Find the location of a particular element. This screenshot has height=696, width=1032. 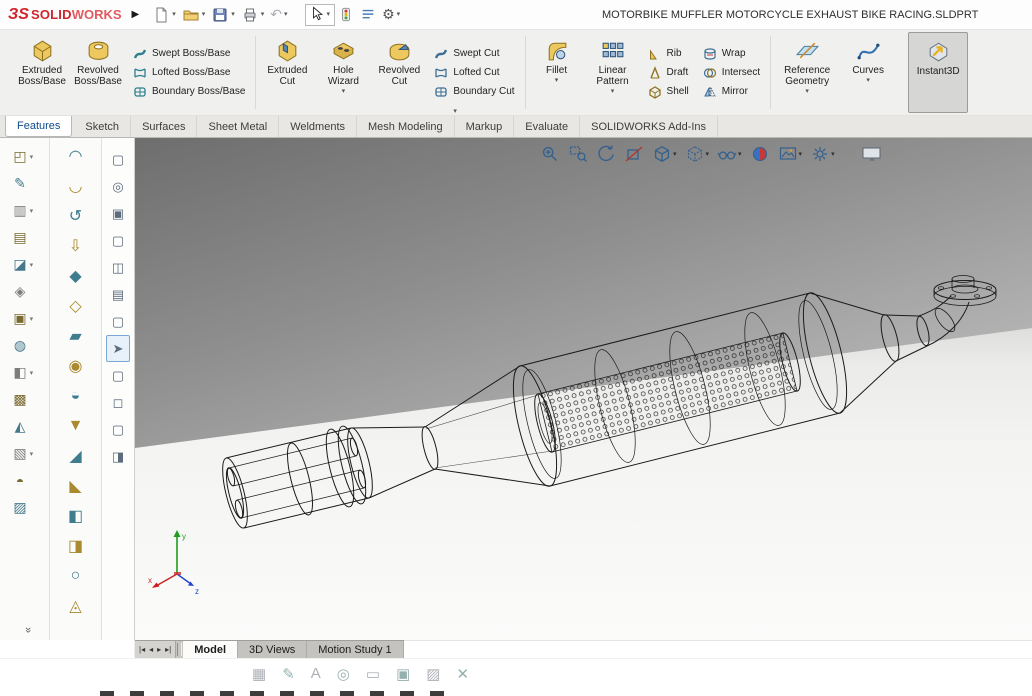

boundary-boss-base-button: Boundary Boss/Base is located at coordinates (189, 92).